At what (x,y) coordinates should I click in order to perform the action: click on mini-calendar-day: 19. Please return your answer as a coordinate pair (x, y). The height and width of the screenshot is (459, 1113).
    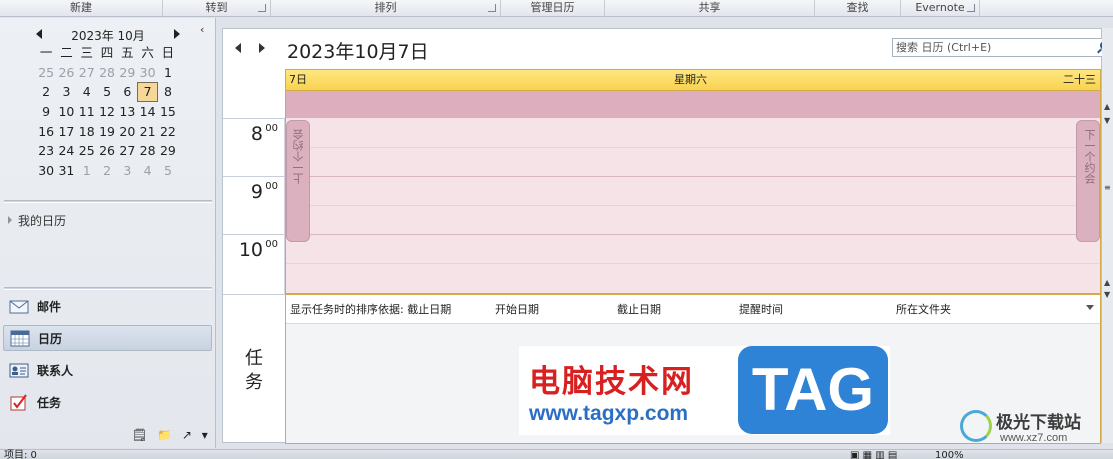
    Looking at the image, I should click on (107, 132).